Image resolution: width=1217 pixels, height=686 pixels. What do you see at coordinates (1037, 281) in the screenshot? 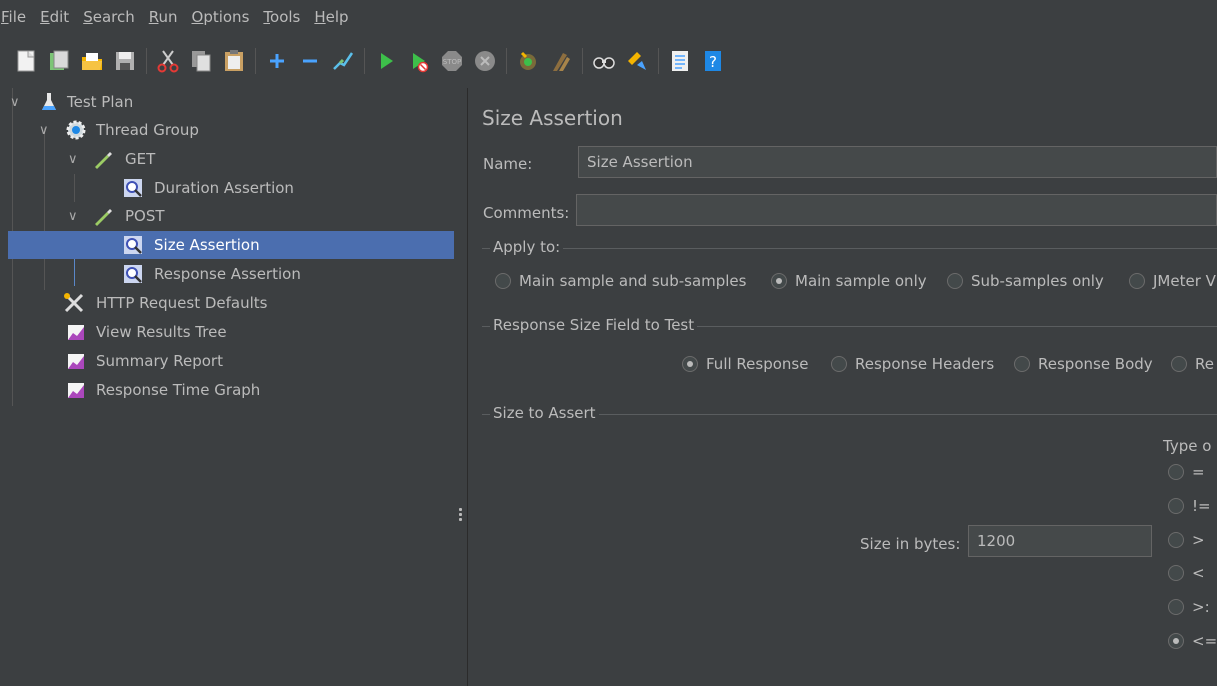
I see `radio-label: Sub-samples only` at bounding box center [1037, 281].